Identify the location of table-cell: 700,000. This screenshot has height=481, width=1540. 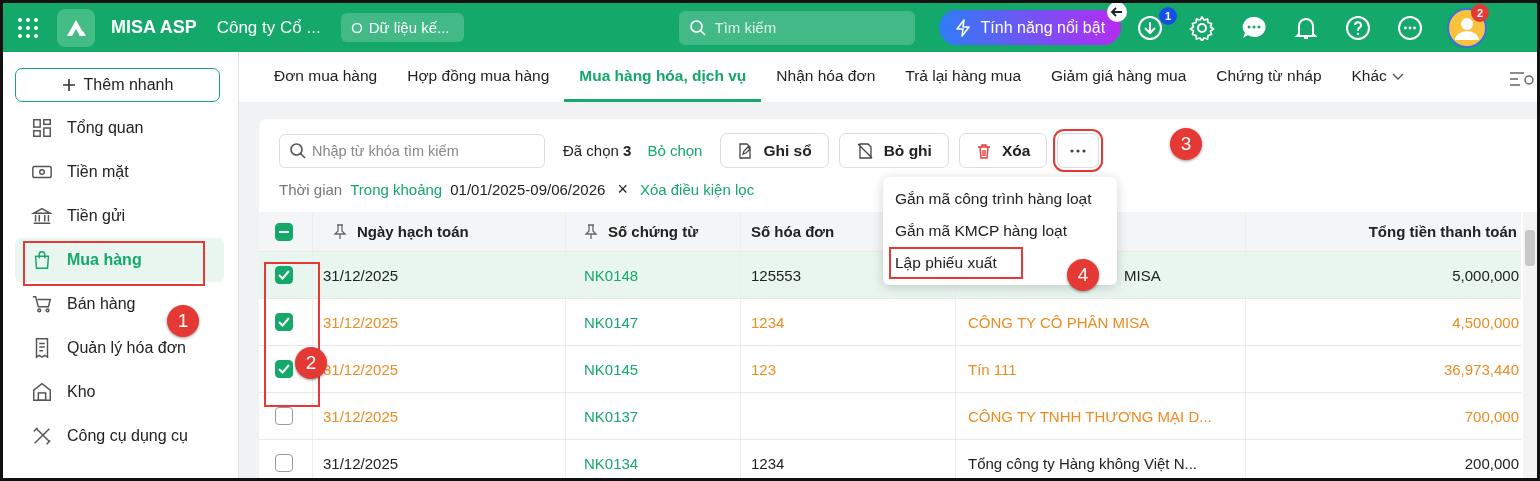
(1491, 416).